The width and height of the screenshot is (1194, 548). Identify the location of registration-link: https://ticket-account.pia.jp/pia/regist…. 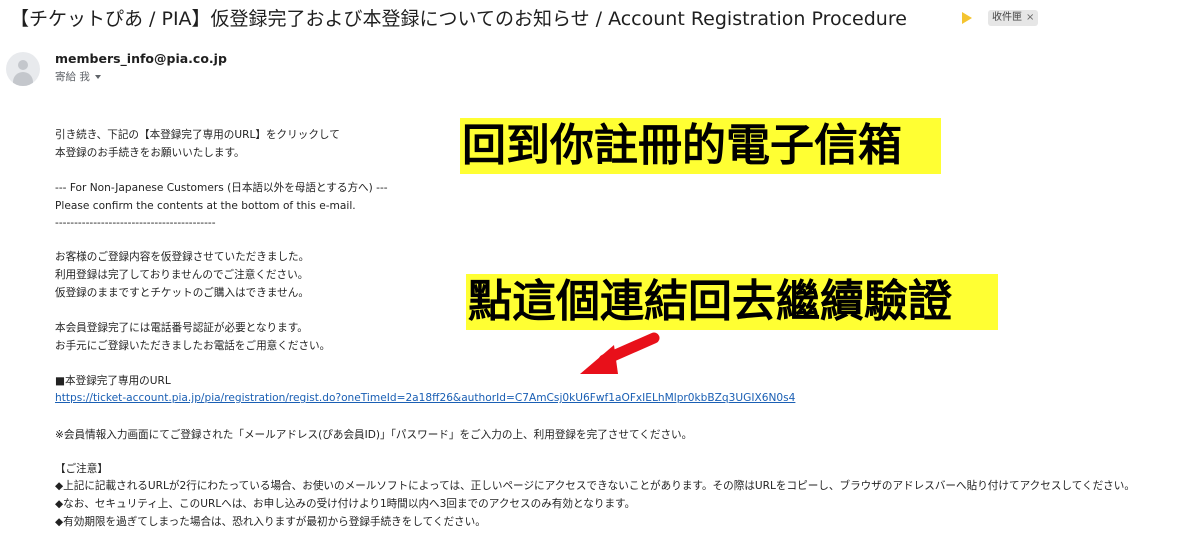
(425, 398).